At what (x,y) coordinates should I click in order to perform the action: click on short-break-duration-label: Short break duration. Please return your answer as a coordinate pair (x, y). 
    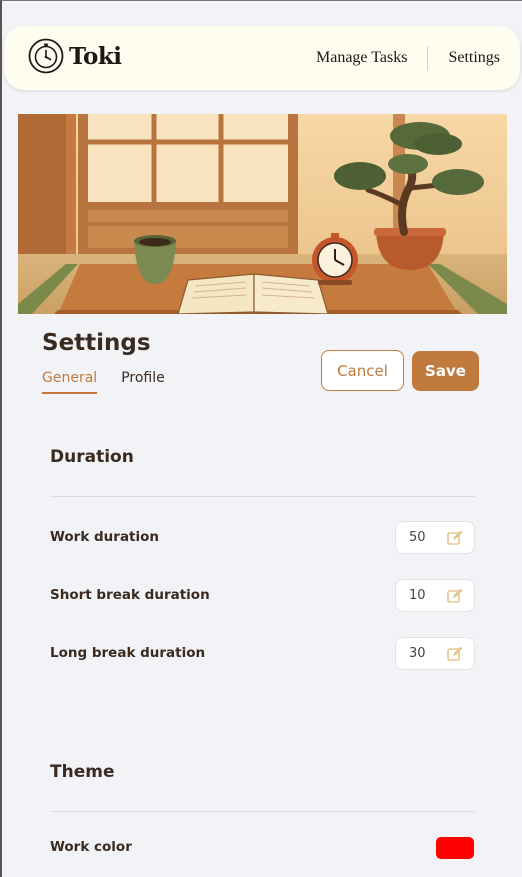
    Looking at the image, I should click on (130, 595).